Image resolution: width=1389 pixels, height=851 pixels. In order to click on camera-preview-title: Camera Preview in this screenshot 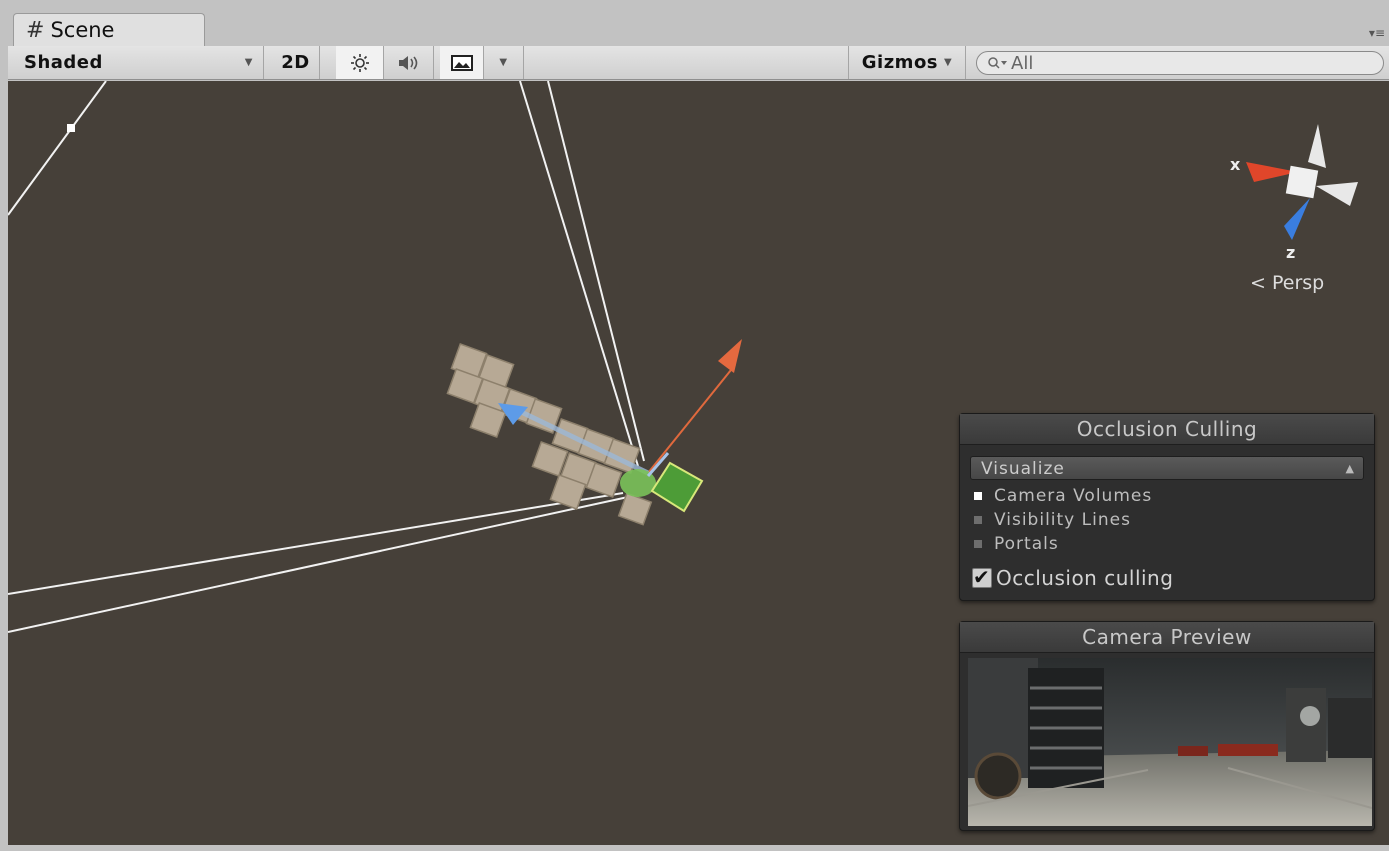, I will do `click(1167, 637)`.